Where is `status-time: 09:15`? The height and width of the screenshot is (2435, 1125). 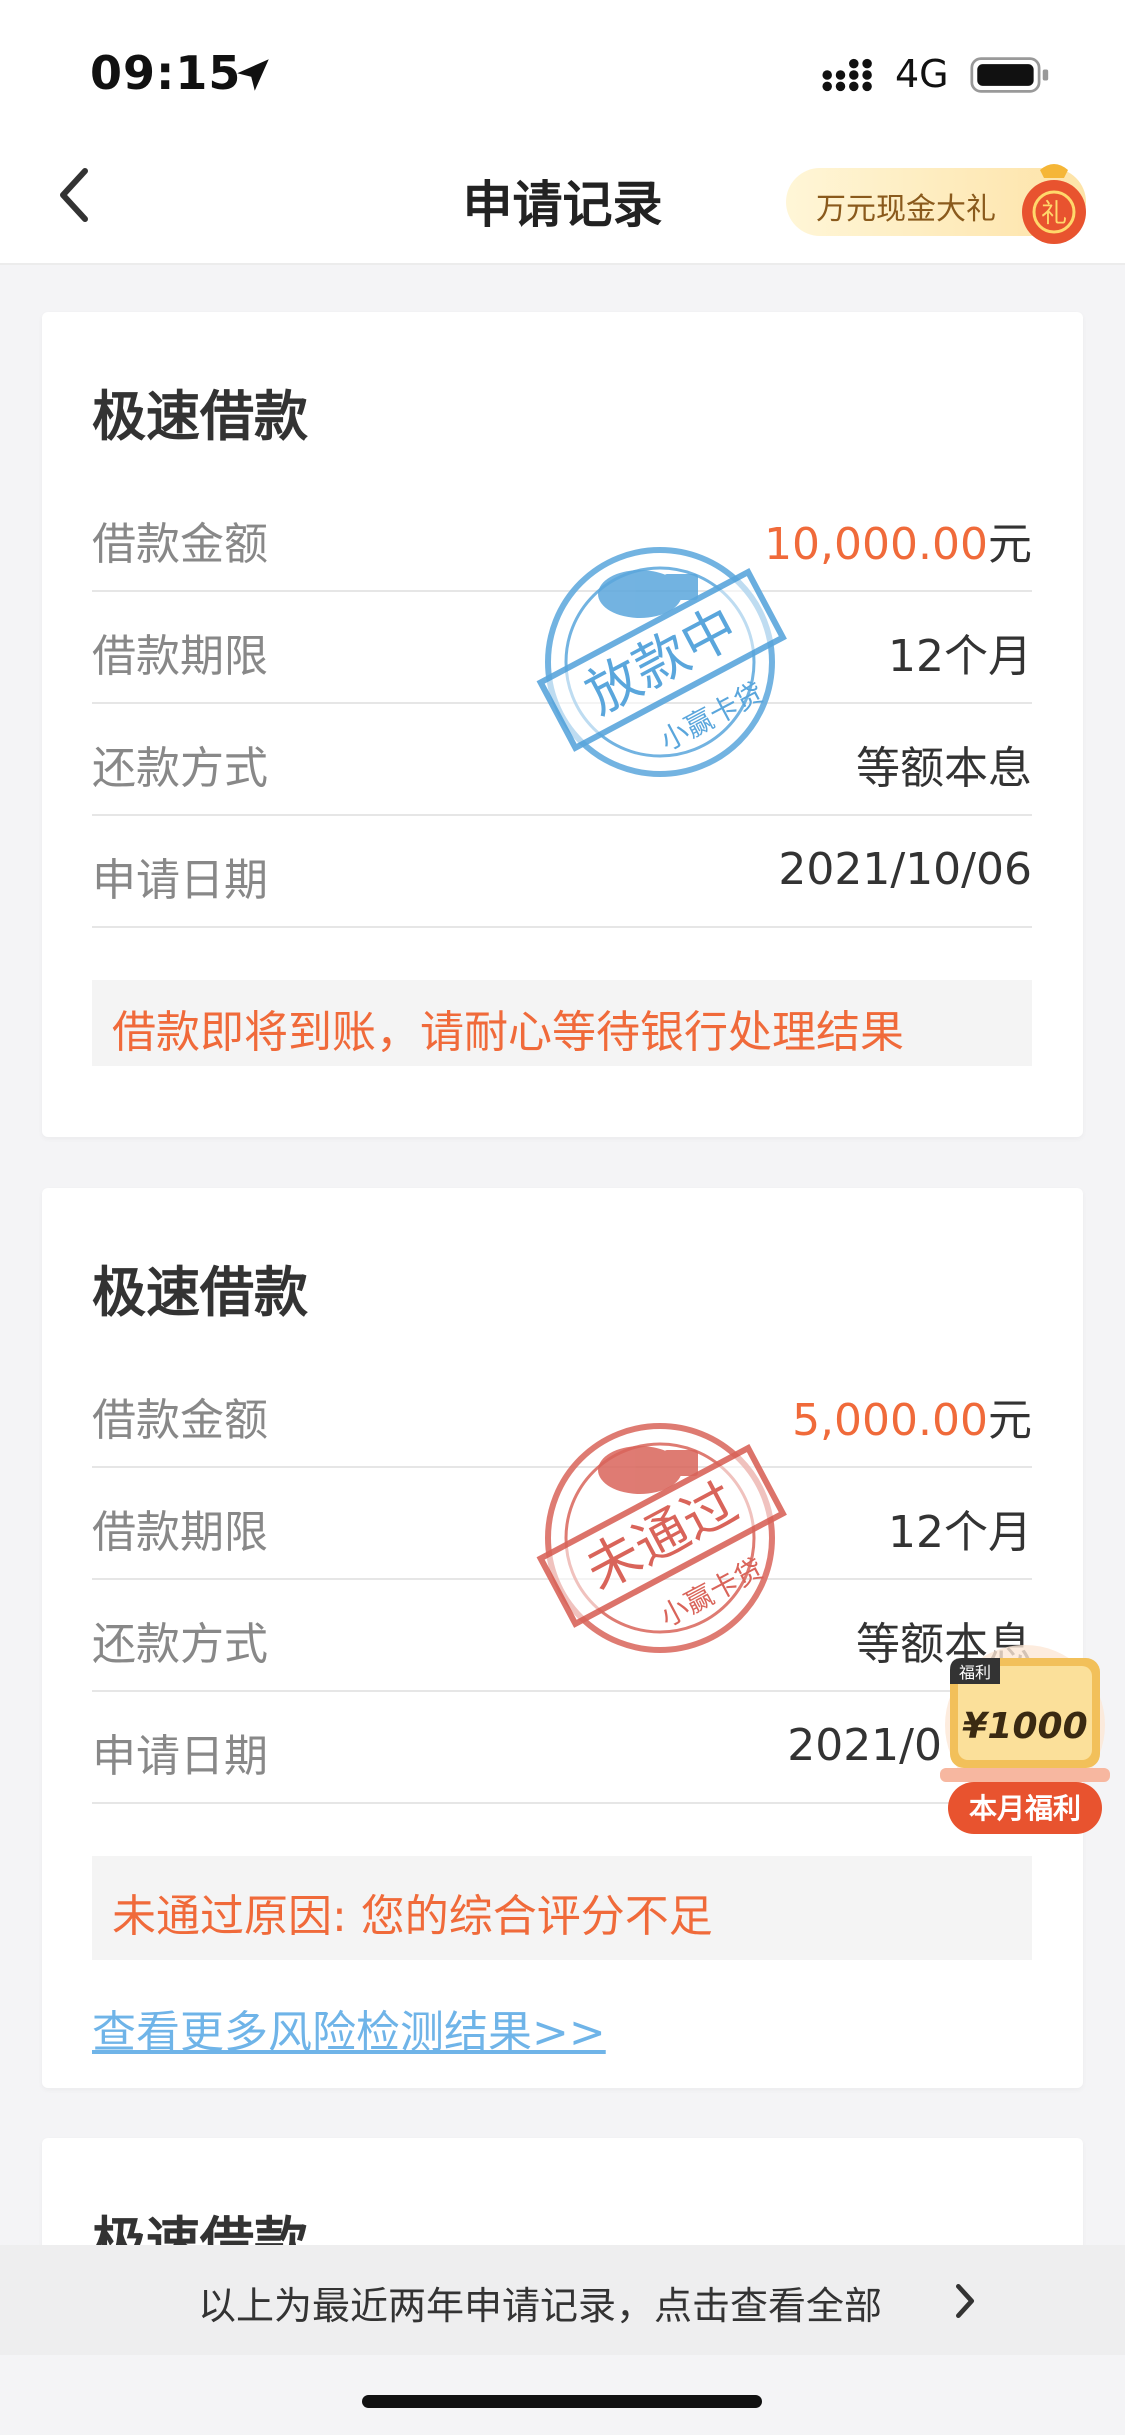
status-time: 09:15 is located at coordinates (166, 73).